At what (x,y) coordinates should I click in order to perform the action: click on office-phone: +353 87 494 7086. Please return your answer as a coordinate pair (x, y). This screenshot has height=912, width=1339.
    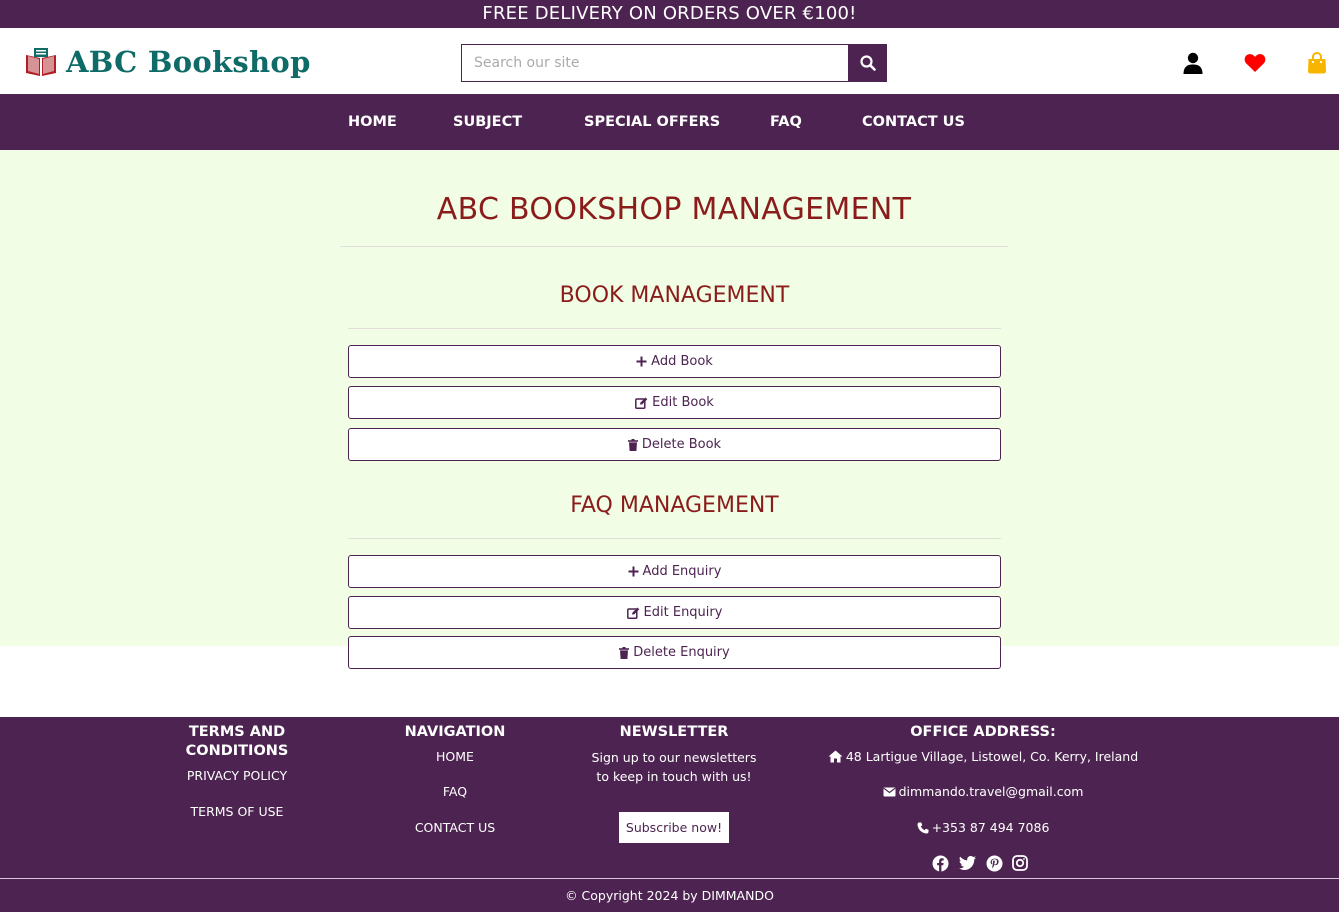
    Looking at the image, I should click on (983, 827).